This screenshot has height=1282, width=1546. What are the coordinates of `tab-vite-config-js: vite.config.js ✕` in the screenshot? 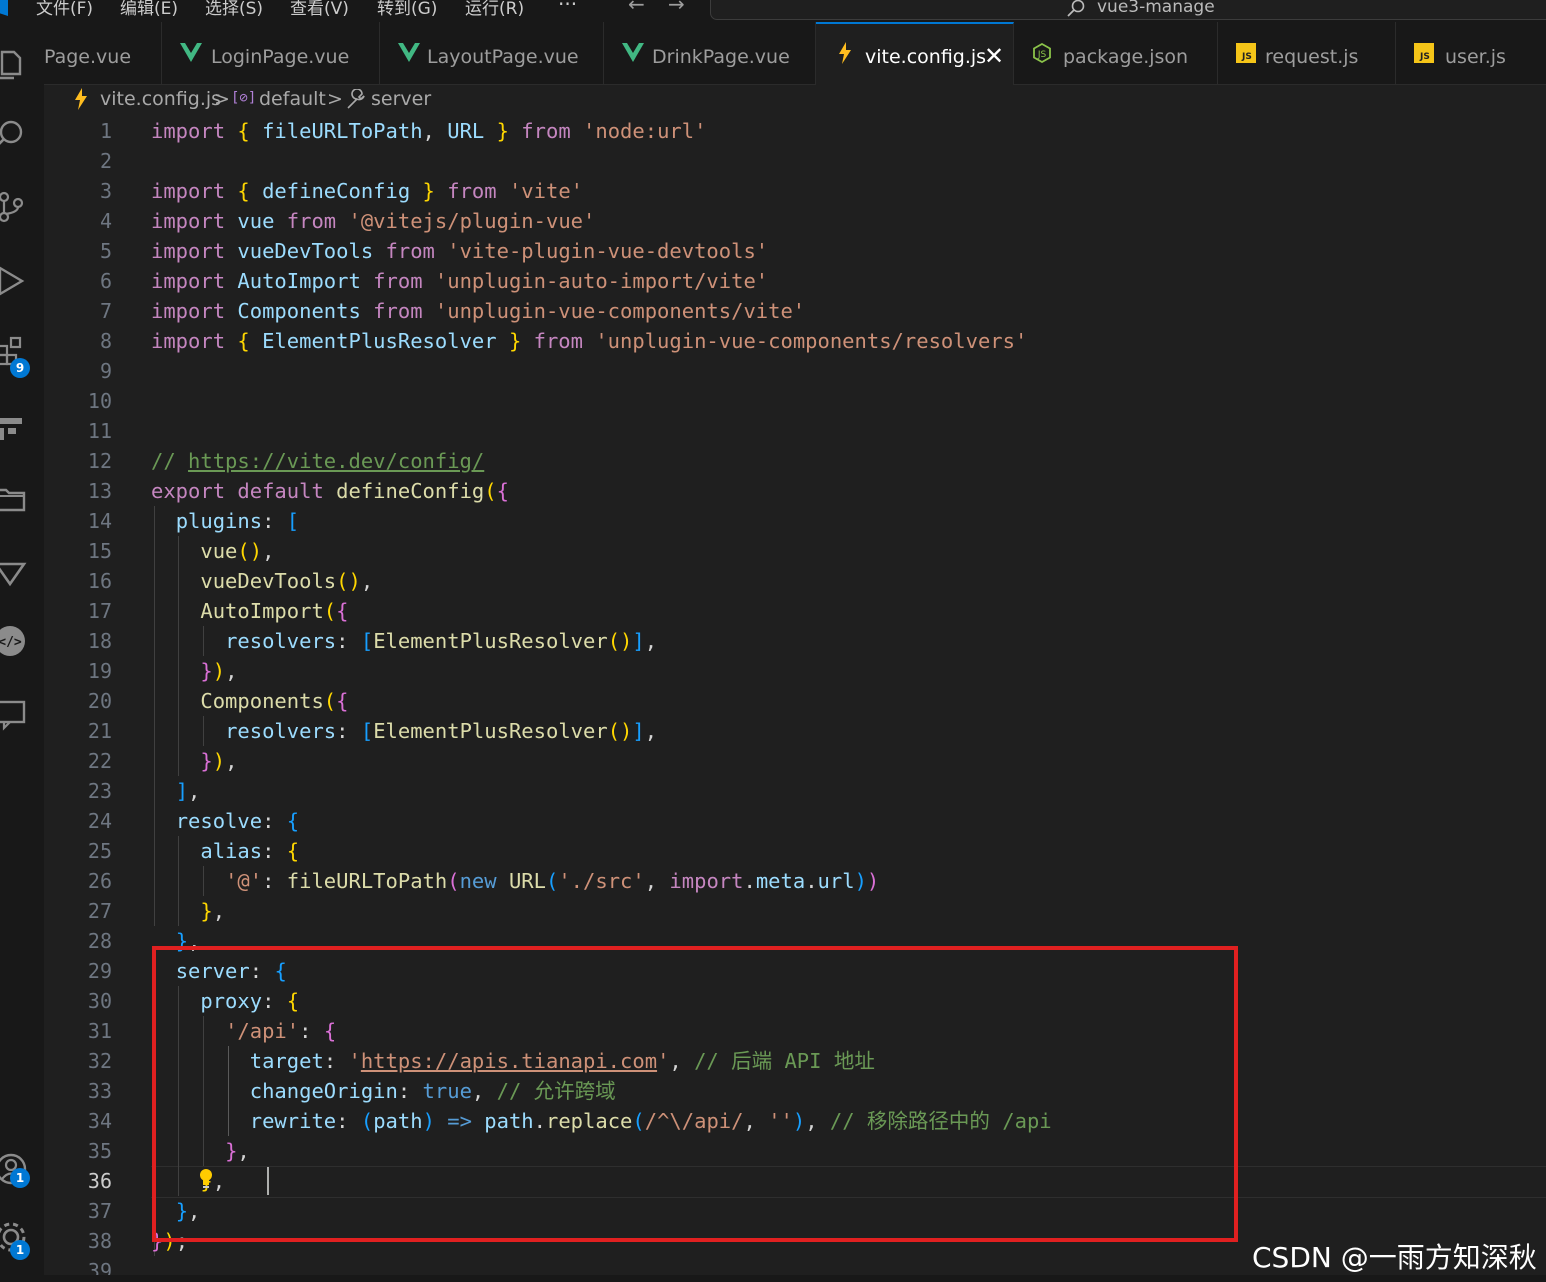 It's located at (915, 53).